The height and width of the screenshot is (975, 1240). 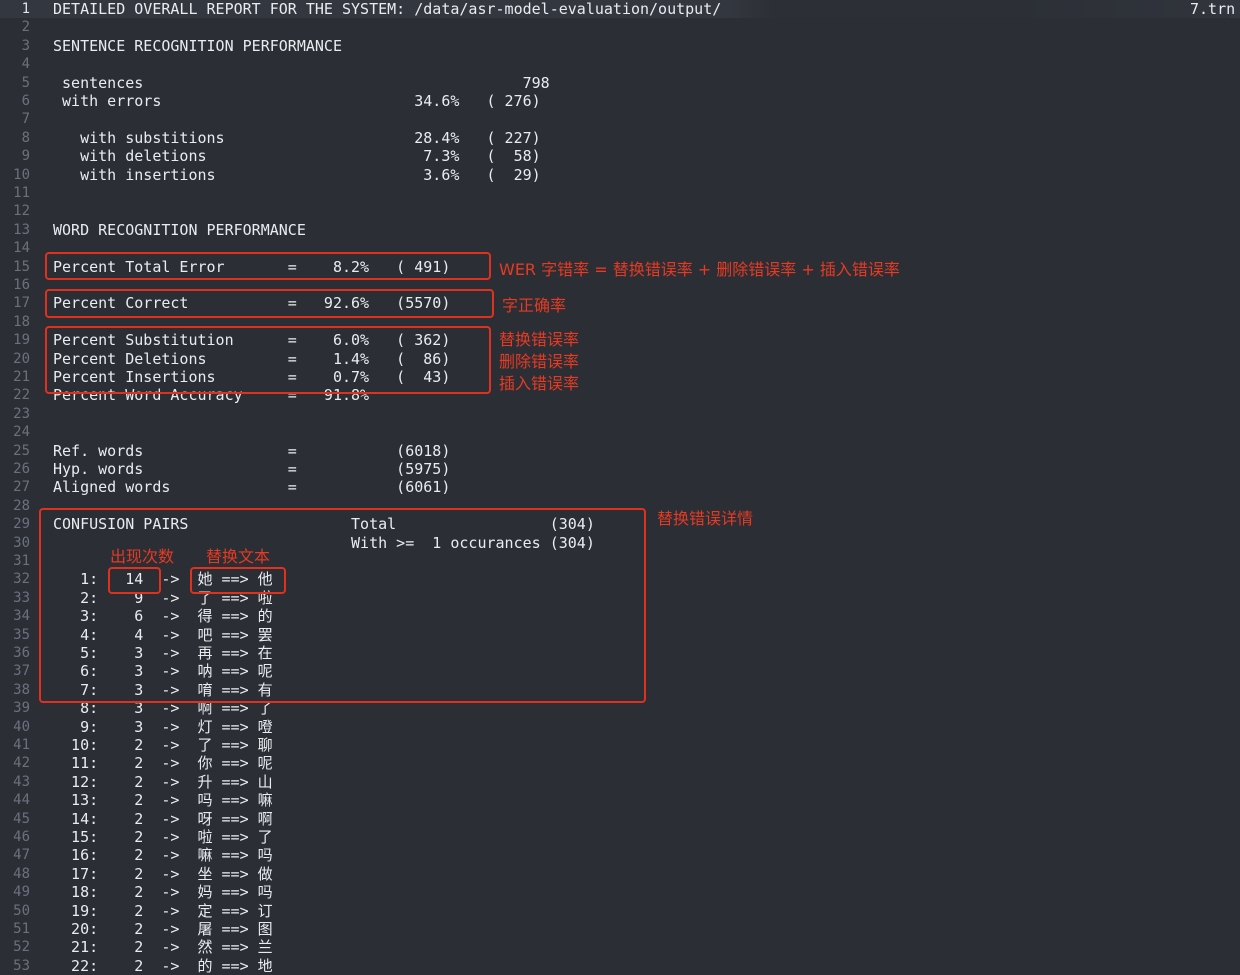 I want to click on line-text: 17: 2 -> 坐 ==> 做, so click(x=163, y=873).